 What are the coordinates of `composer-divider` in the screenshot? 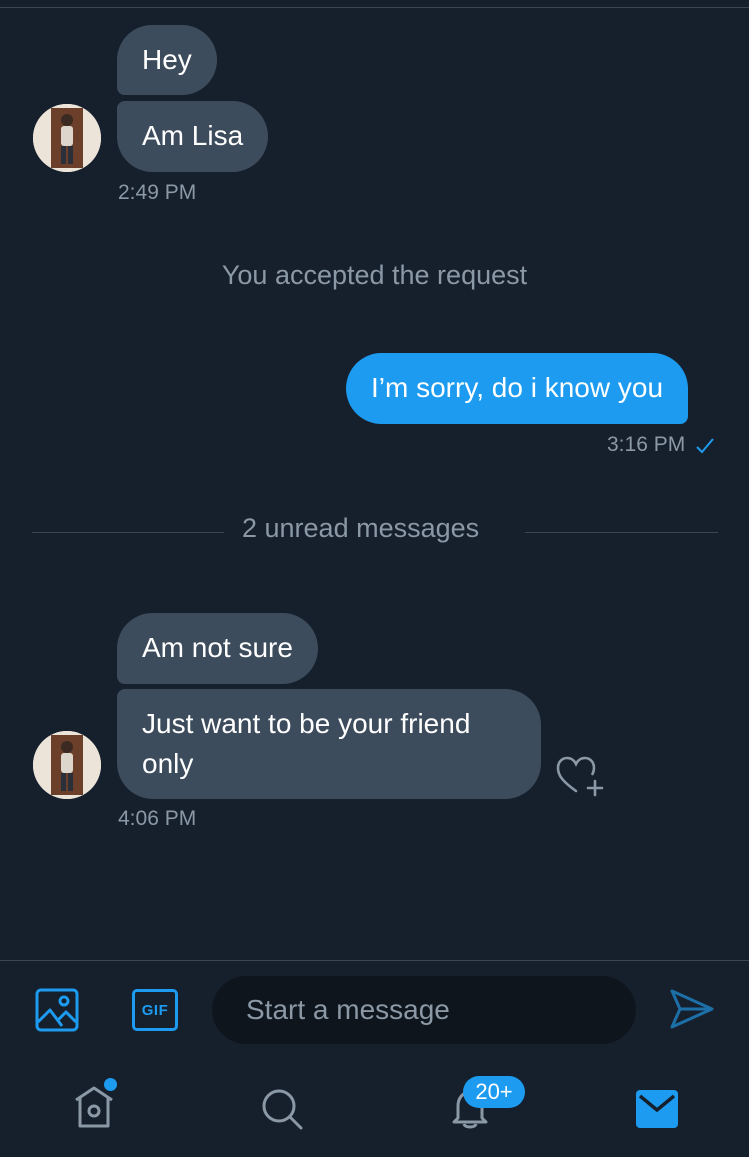 It's located at (374, 960).